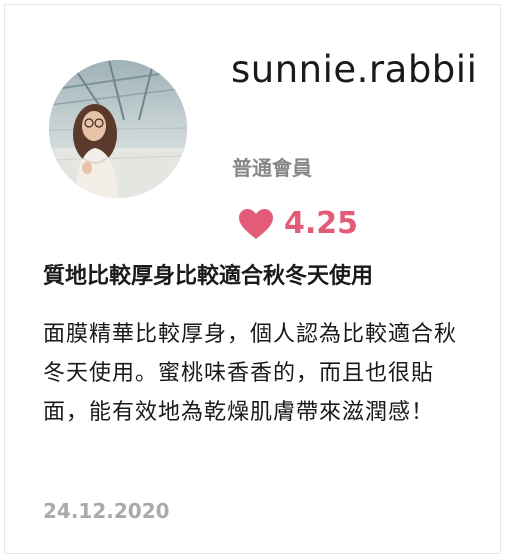 The height and width of the screenshot is (560, 508). I want to click on avatar, so click(118, 129).